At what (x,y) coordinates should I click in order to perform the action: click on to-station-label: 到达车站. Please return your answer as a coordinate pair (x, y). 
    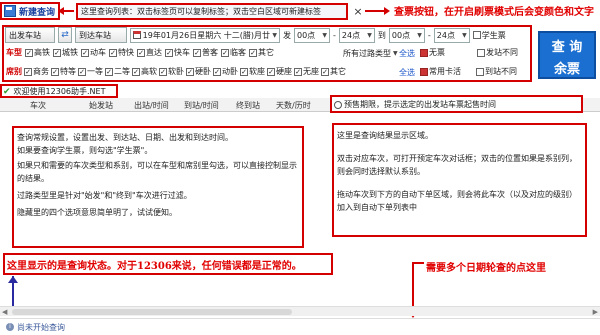
    Looking at the image, I should click on (95, 35).